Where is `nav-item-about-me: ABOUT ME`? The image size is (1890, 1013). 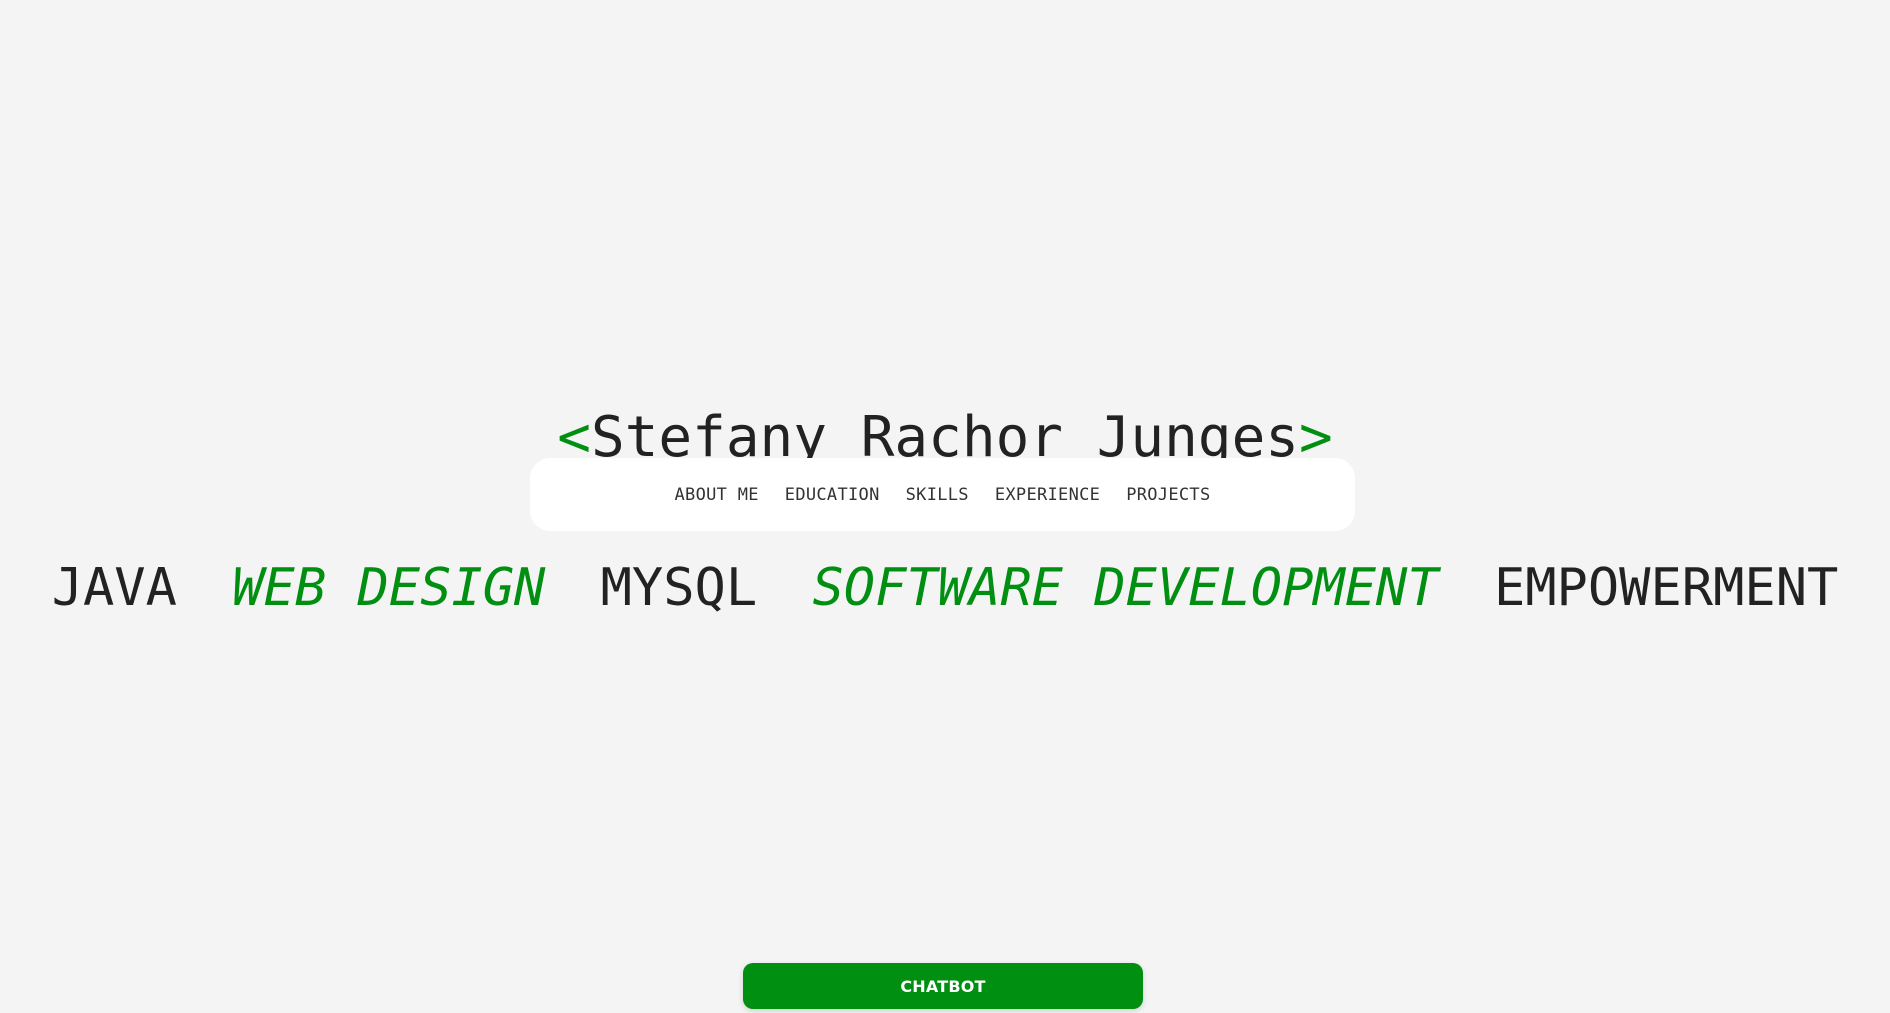 nav-item-about-me: ABOUT ME is located at coordinates (717, 495).